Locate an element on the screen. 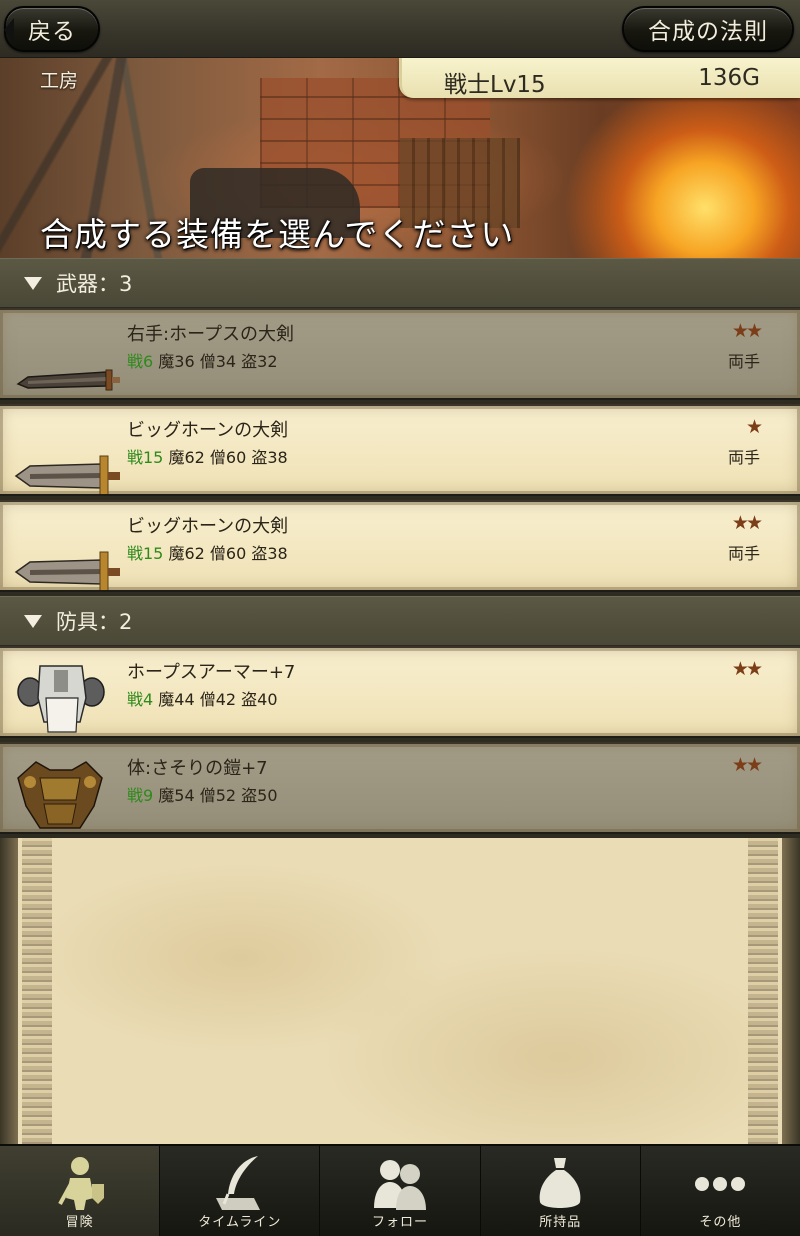  greatsword-icon is located at coordinates (68, 380).